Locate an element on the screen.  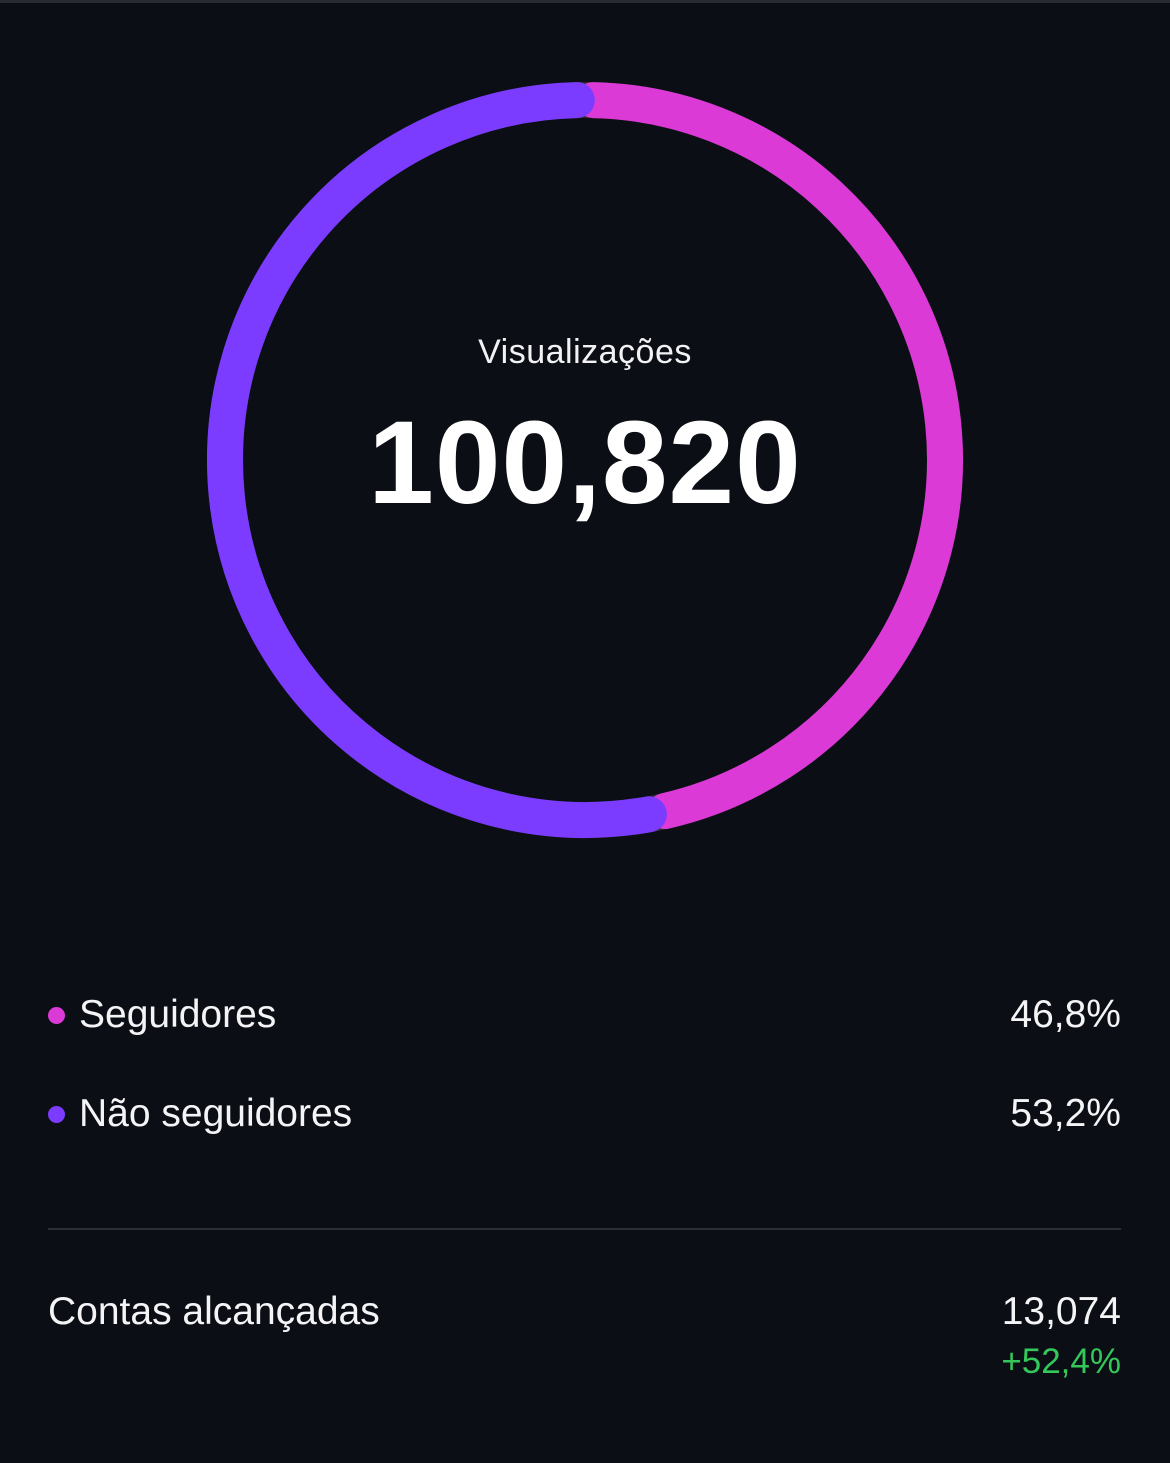
legend-value-non-followers: 53,2% is located at coordinates (1065, 1113).